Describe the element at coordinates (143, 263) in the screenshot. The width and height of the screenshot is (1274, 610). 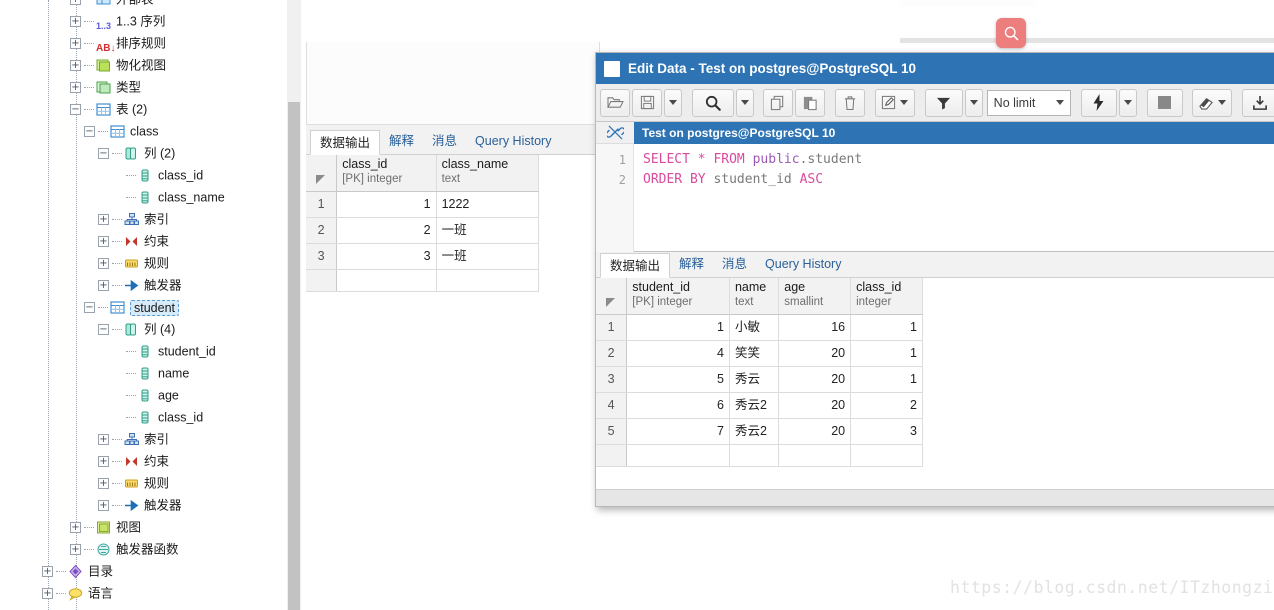
I see `tree-item-node: + 规则` at that location.